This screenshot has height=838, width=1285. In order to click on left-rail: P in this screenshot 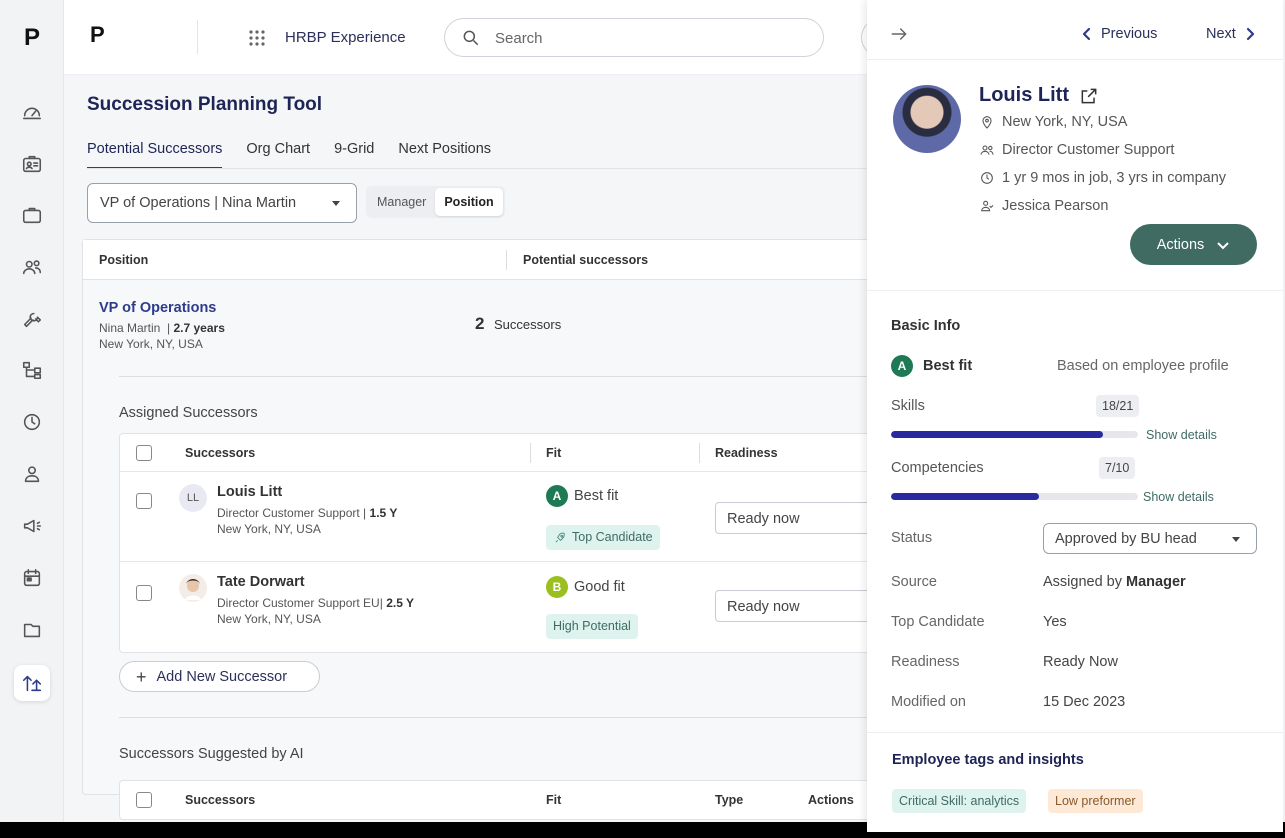, I will do `click(32, 411)`.